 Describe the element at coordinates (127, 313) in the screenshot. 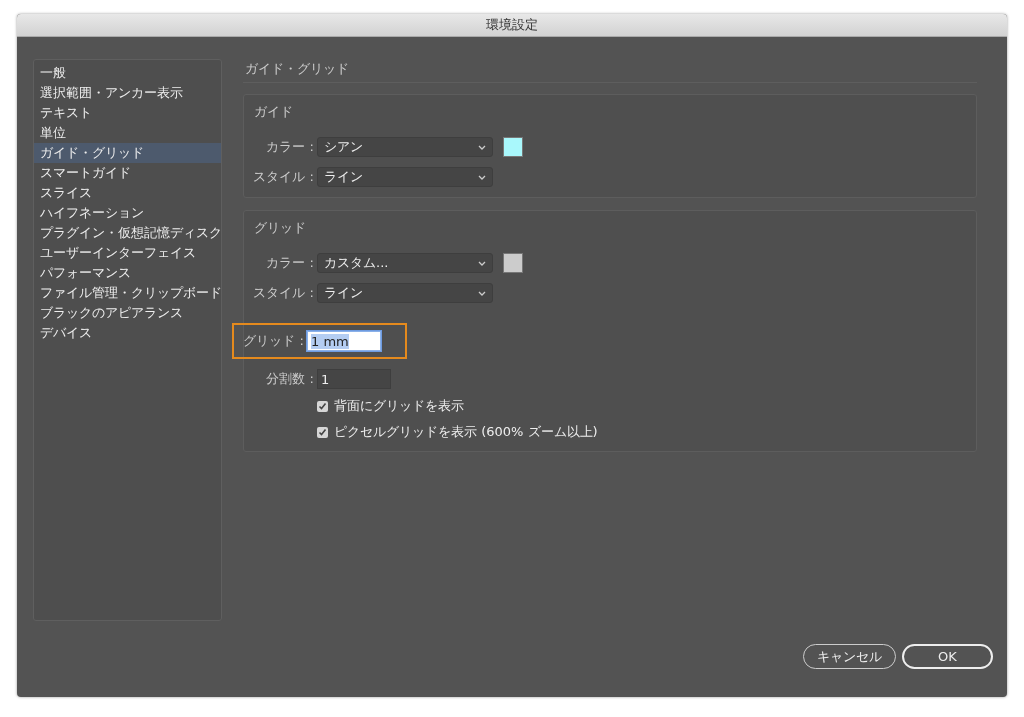

I see `sidebar-item: ブラックのアピアランス` at that location.